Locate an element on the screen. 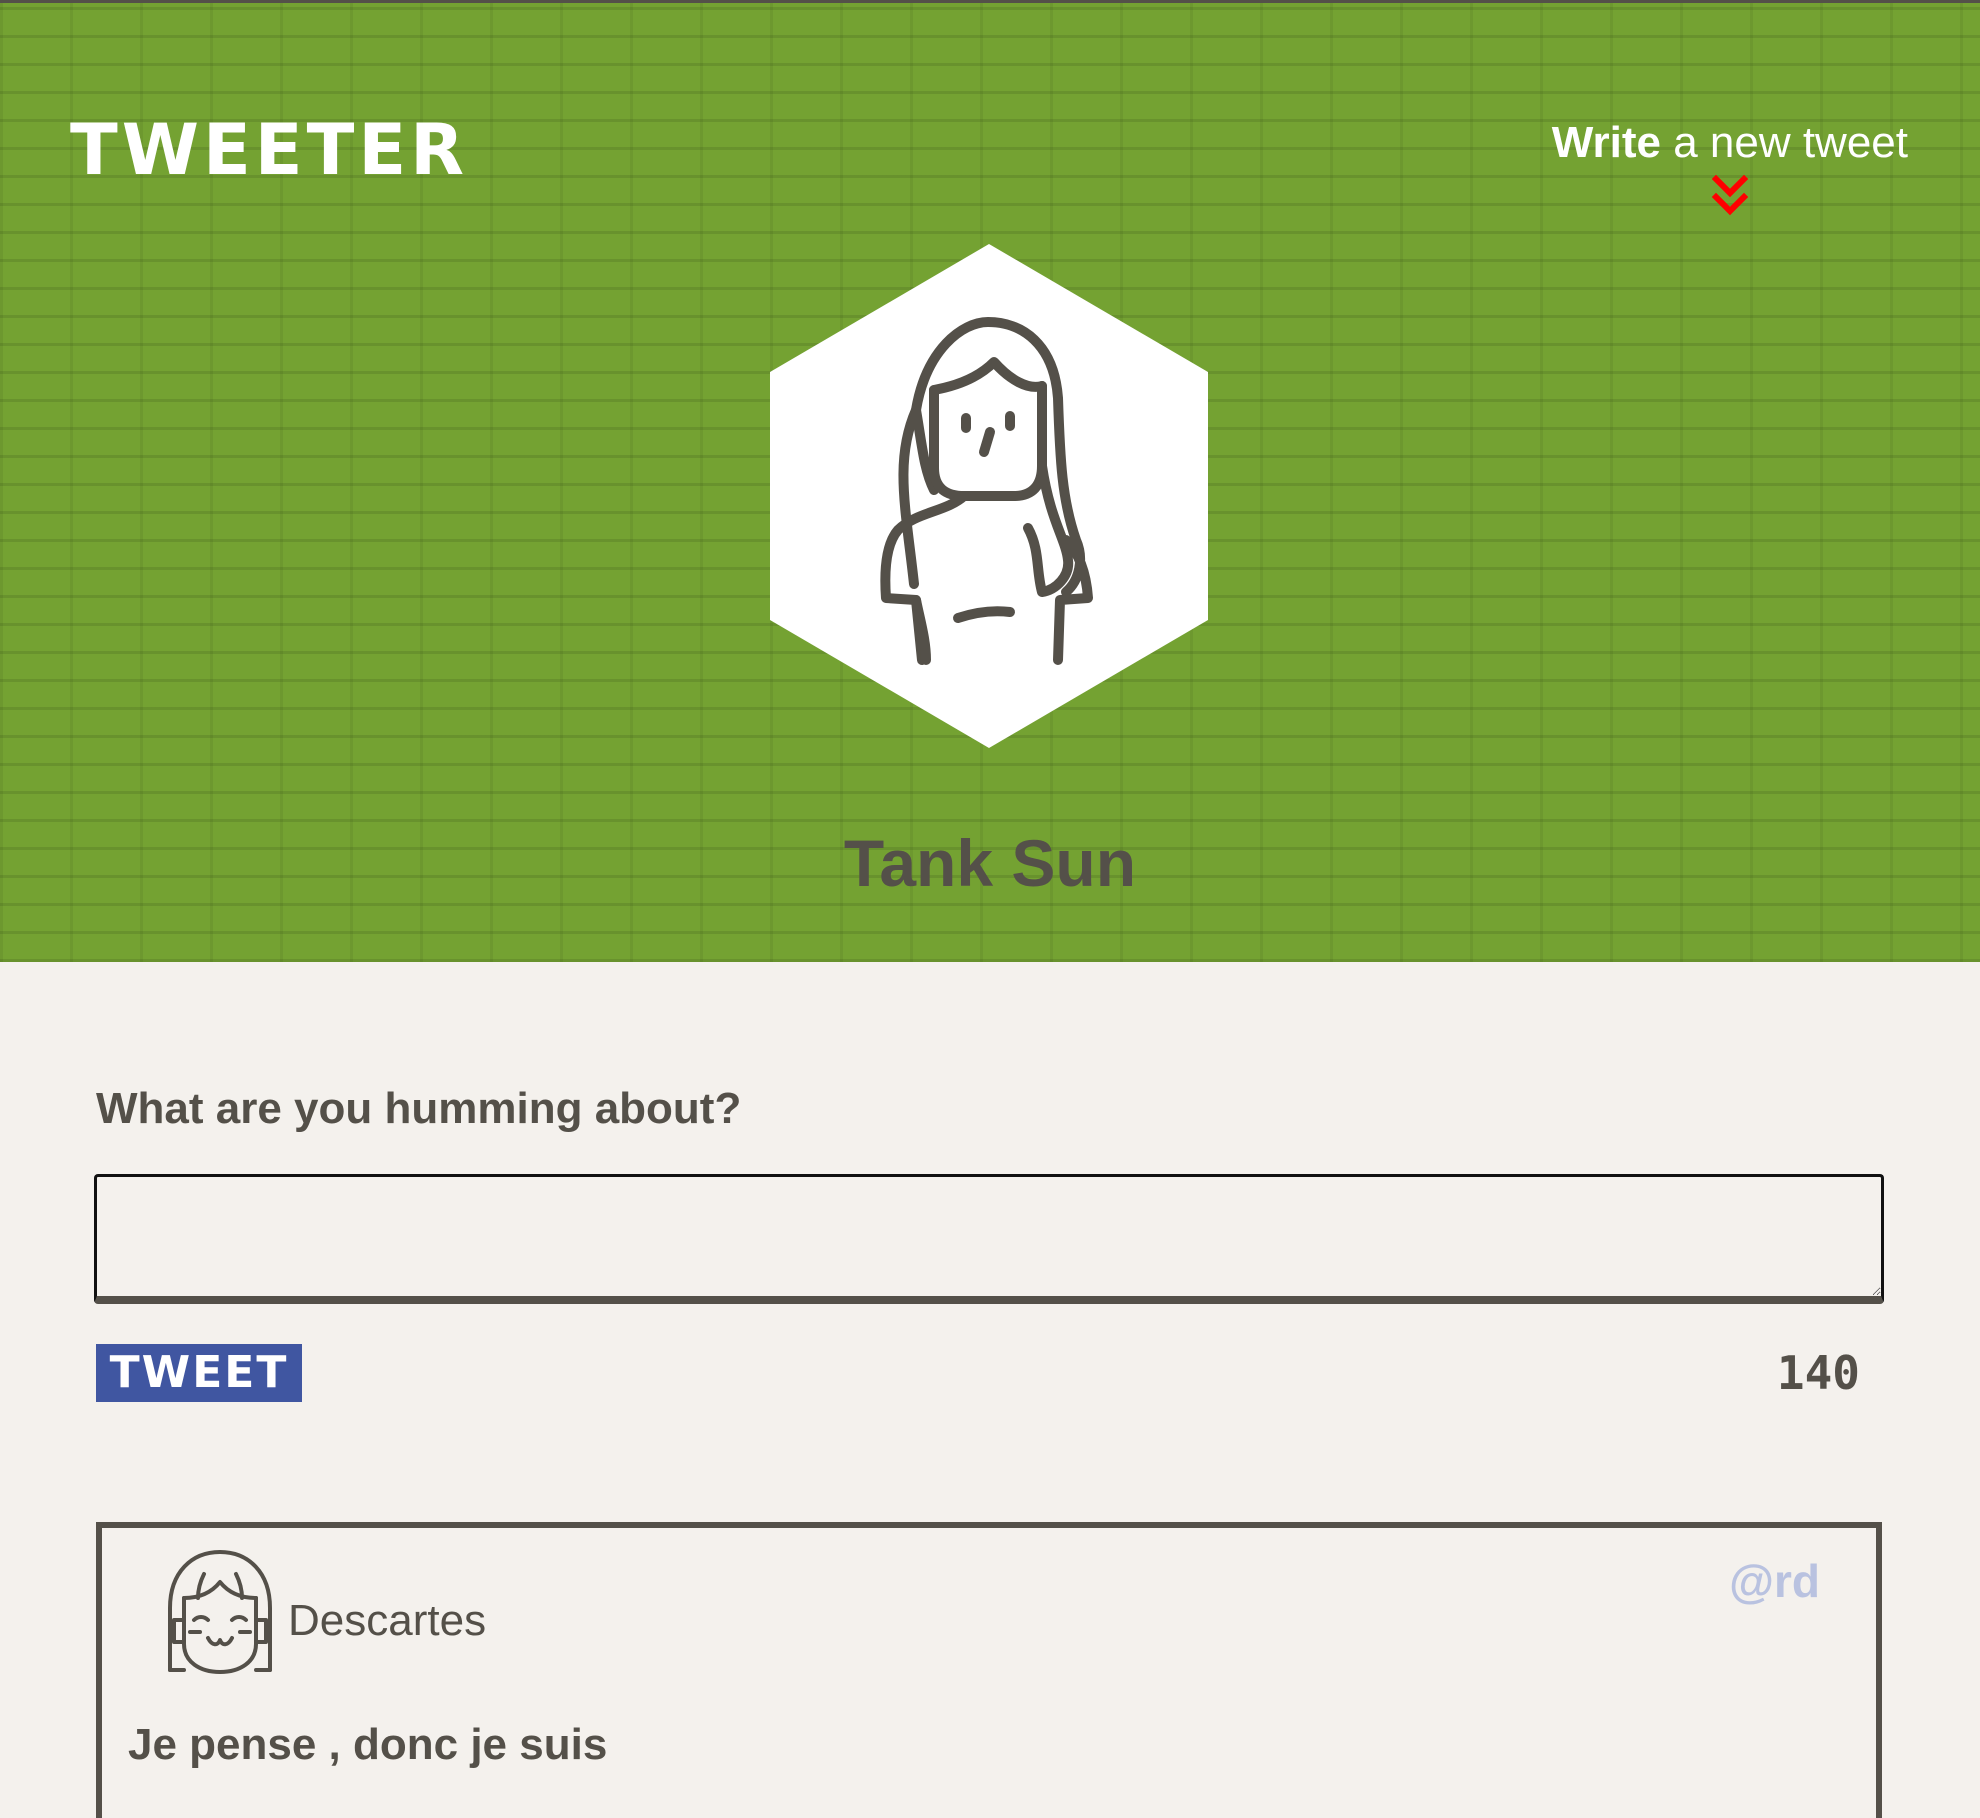  tweet-text: Je pense , donc je suis is located at coordinates (368, 1744).